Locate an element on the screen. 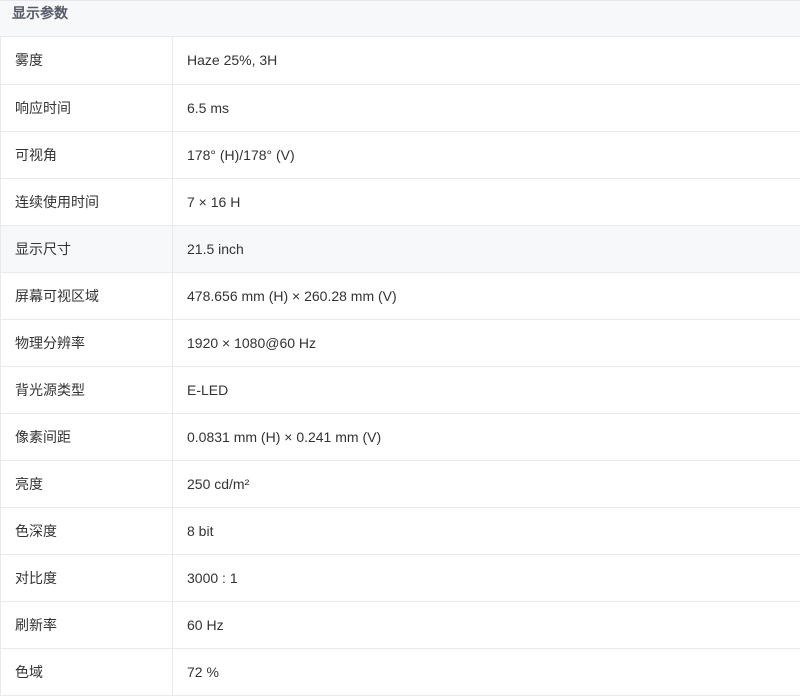  spec-value: 1920 × 1080@60 Hz is located at coordinates (486, 343).